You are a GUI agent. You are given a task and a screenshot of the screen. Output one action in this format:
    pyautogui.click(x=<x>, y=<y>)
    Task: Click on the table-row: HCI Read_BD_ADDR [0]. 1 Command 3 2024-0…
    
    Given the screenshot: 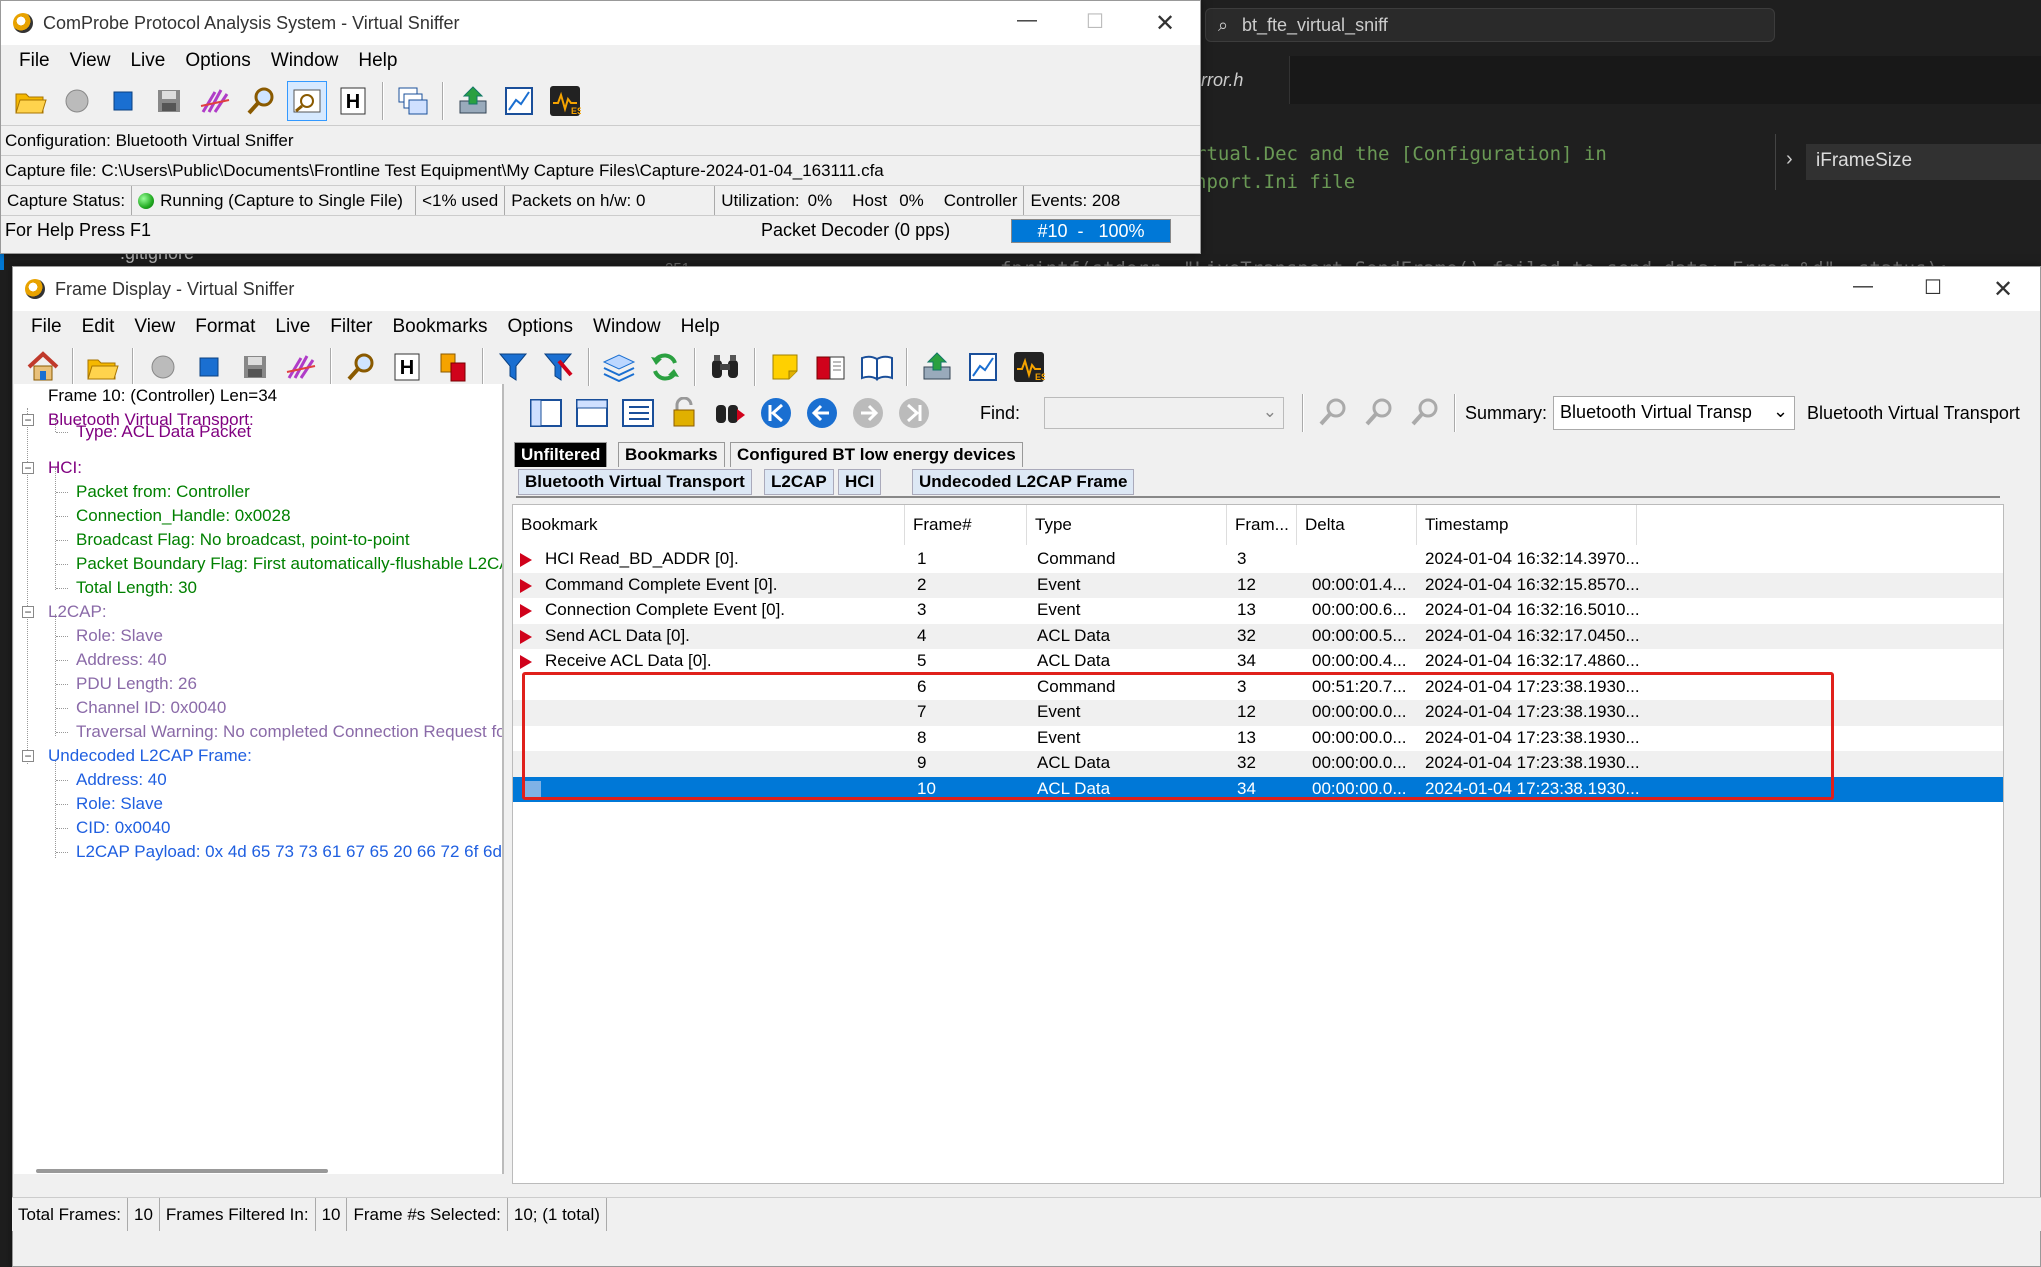 What is the action you would take?
    pyautogui.click(x=1258, y=560)
    